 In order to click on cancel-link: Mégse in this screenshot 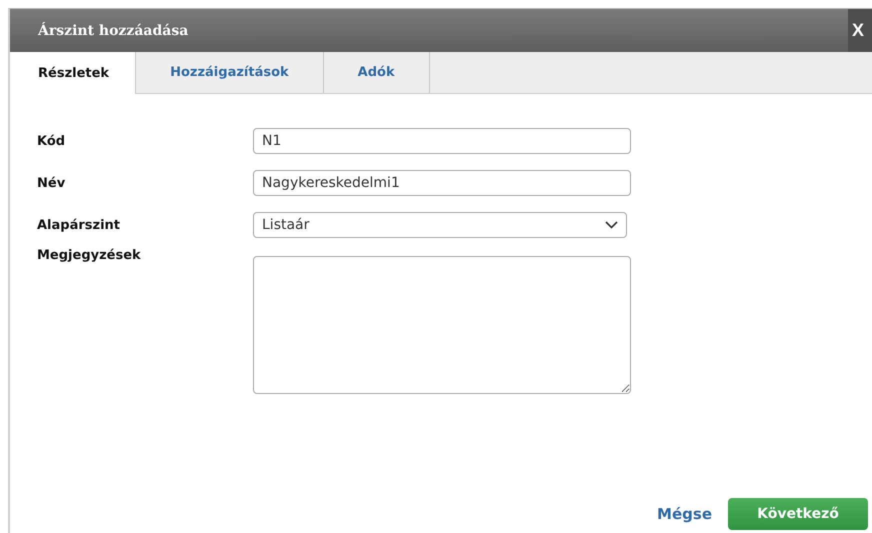, I will do `click(684, 514)`.